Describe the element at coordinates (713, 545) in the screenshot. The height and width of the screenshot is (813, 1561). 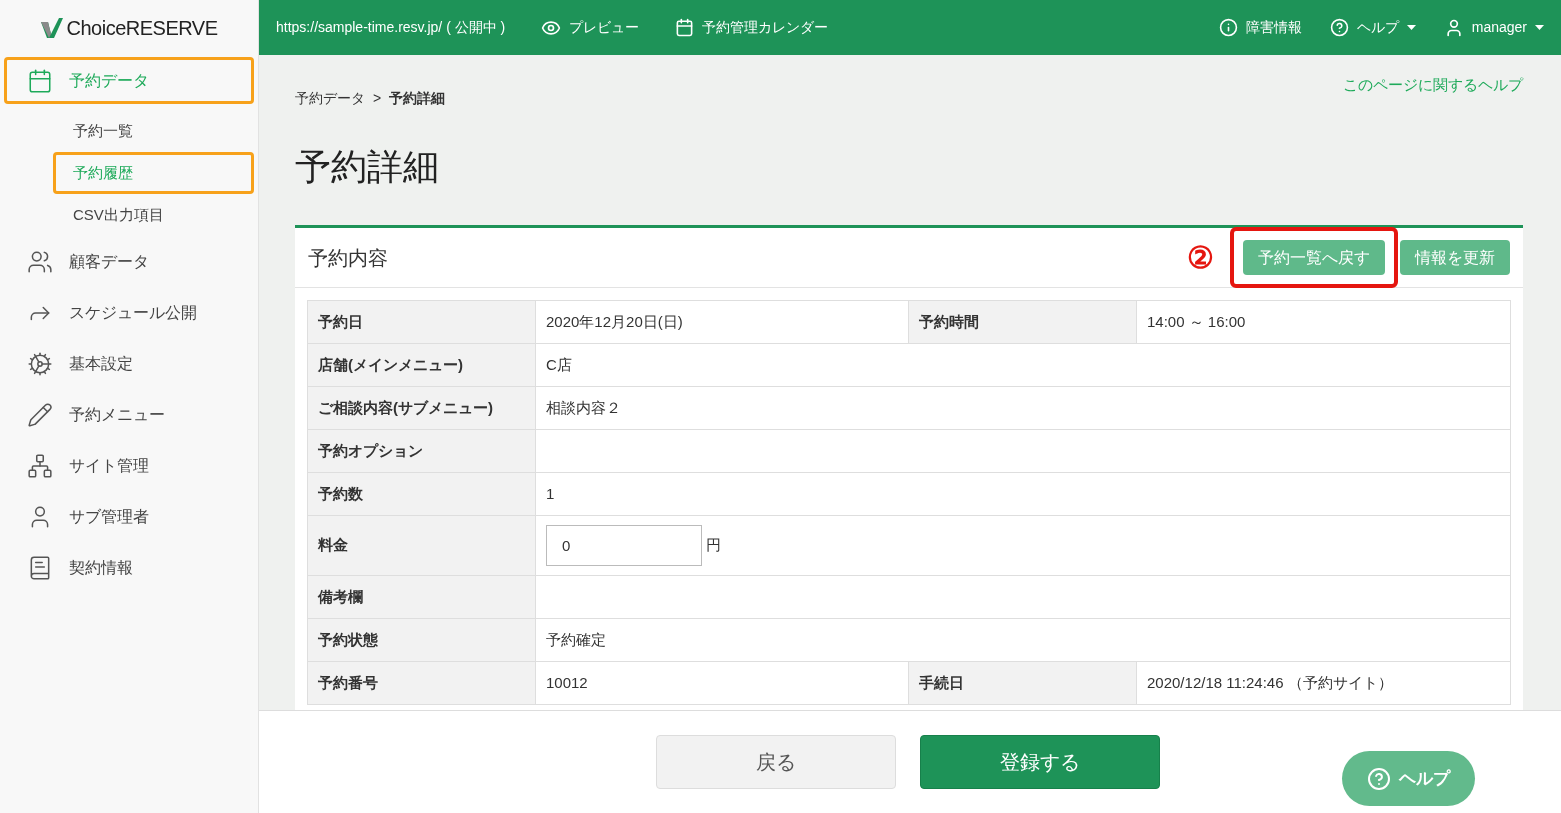
I see `currency-unit: 円` at that location.